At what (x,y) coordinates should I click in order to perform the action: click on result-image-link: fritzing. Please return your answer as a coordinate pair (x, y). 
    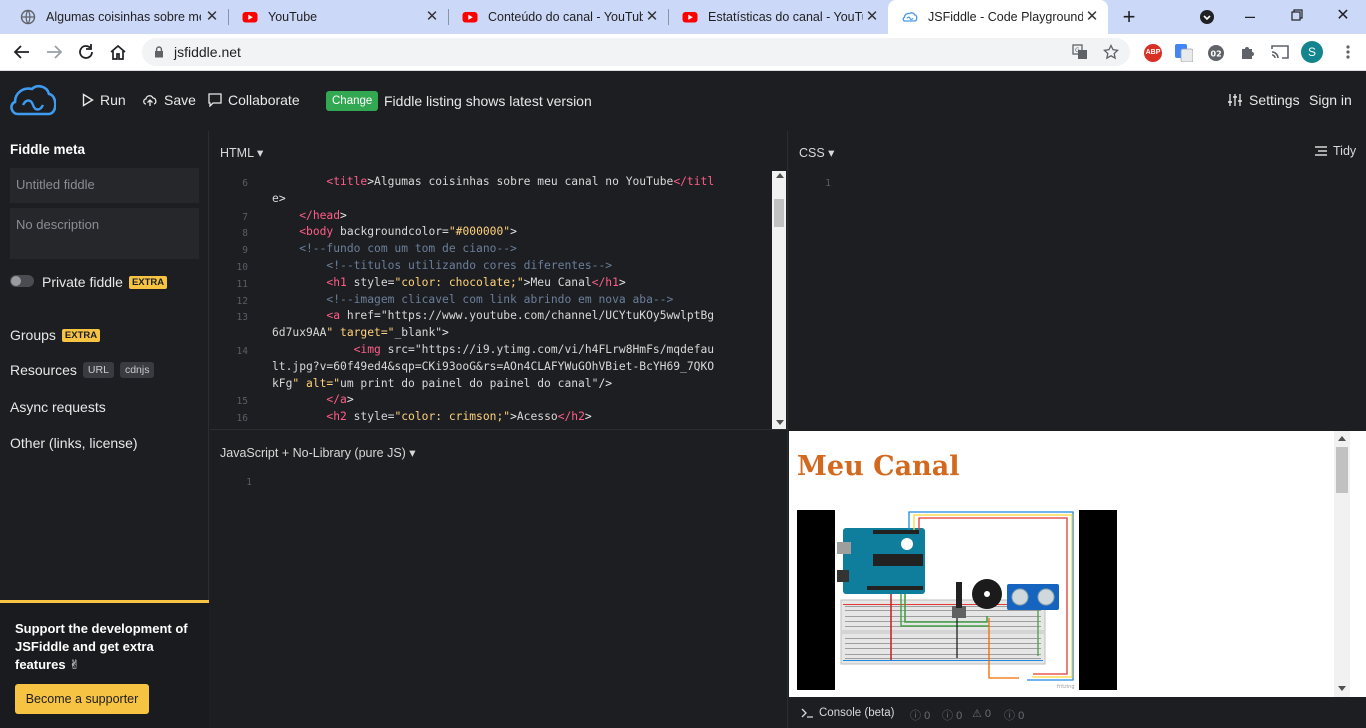
    Looking at the image, I should click on (957, 600).